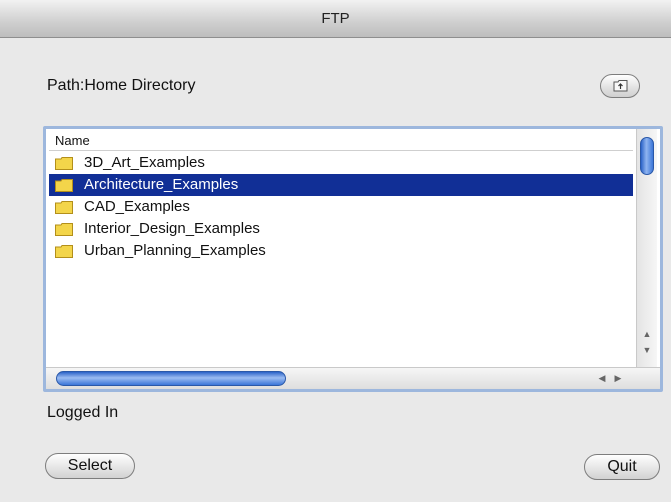 The image size is (671, 502). I want to click on list-item: 3D_Art_Examples, so click(341, 163).